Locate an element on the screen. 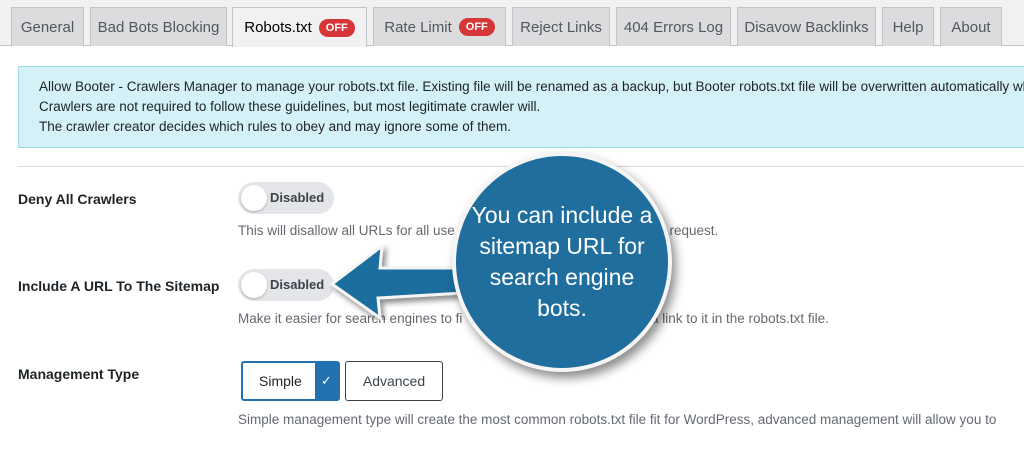 Image resolution: width=1024 pixels, height=456 pixels. tab-bad-bots-blocking: Bad Bots Blocking is located at coordinates (158, 26).